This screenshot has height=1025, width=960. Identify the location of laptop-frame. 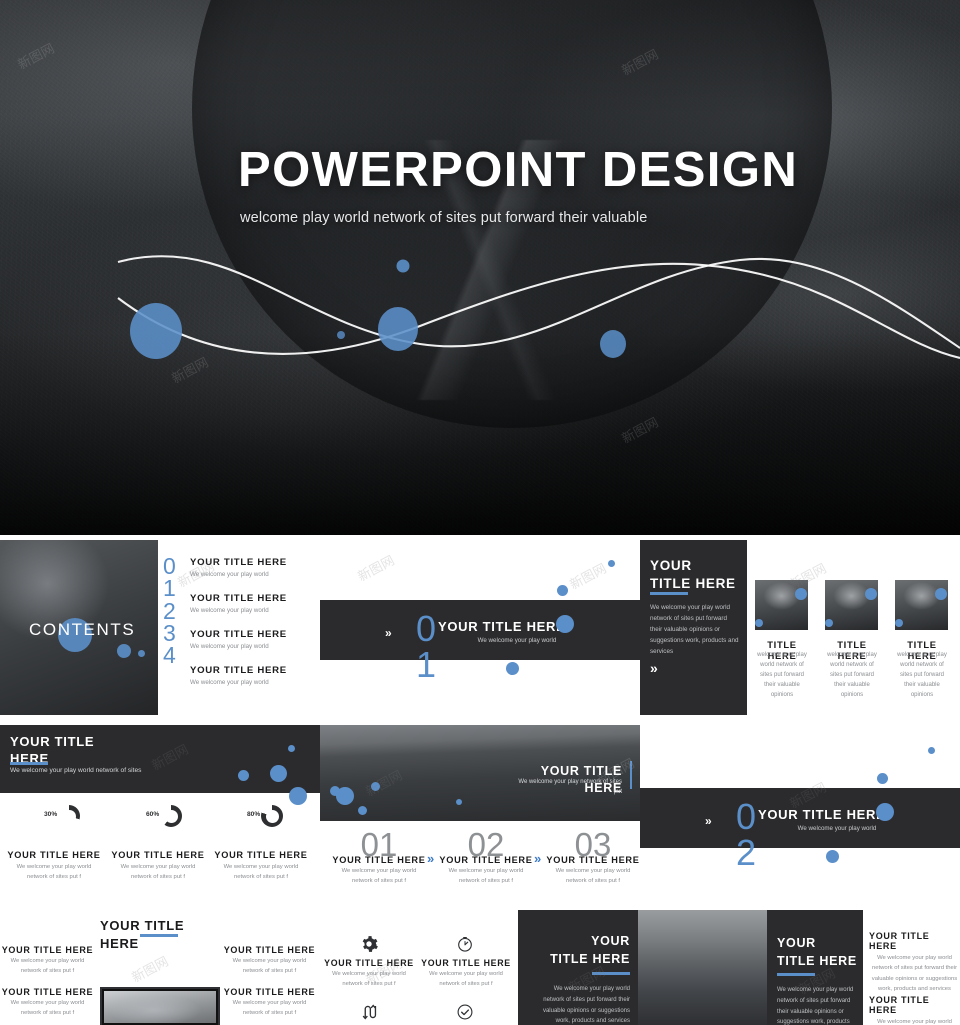
(160, 1006).